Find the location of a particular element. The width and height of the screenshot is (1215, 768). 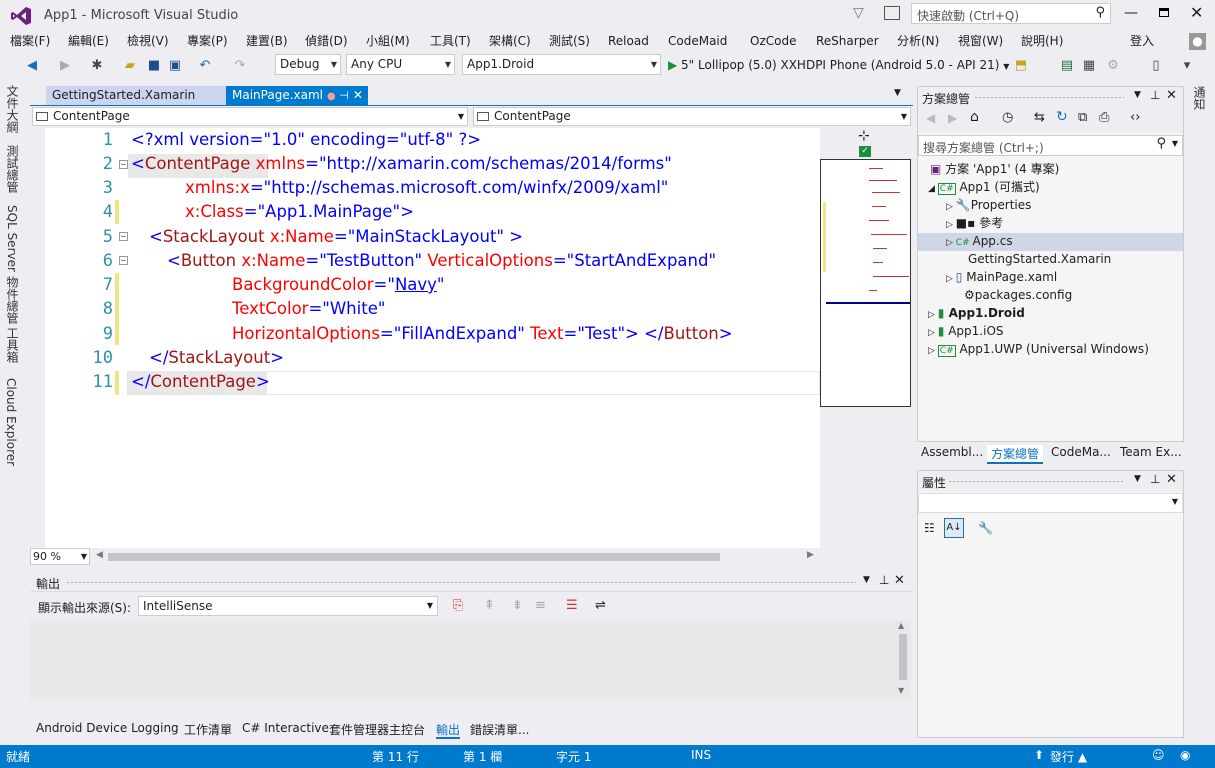

minimap-viewport is located at coordinates (865, 283).